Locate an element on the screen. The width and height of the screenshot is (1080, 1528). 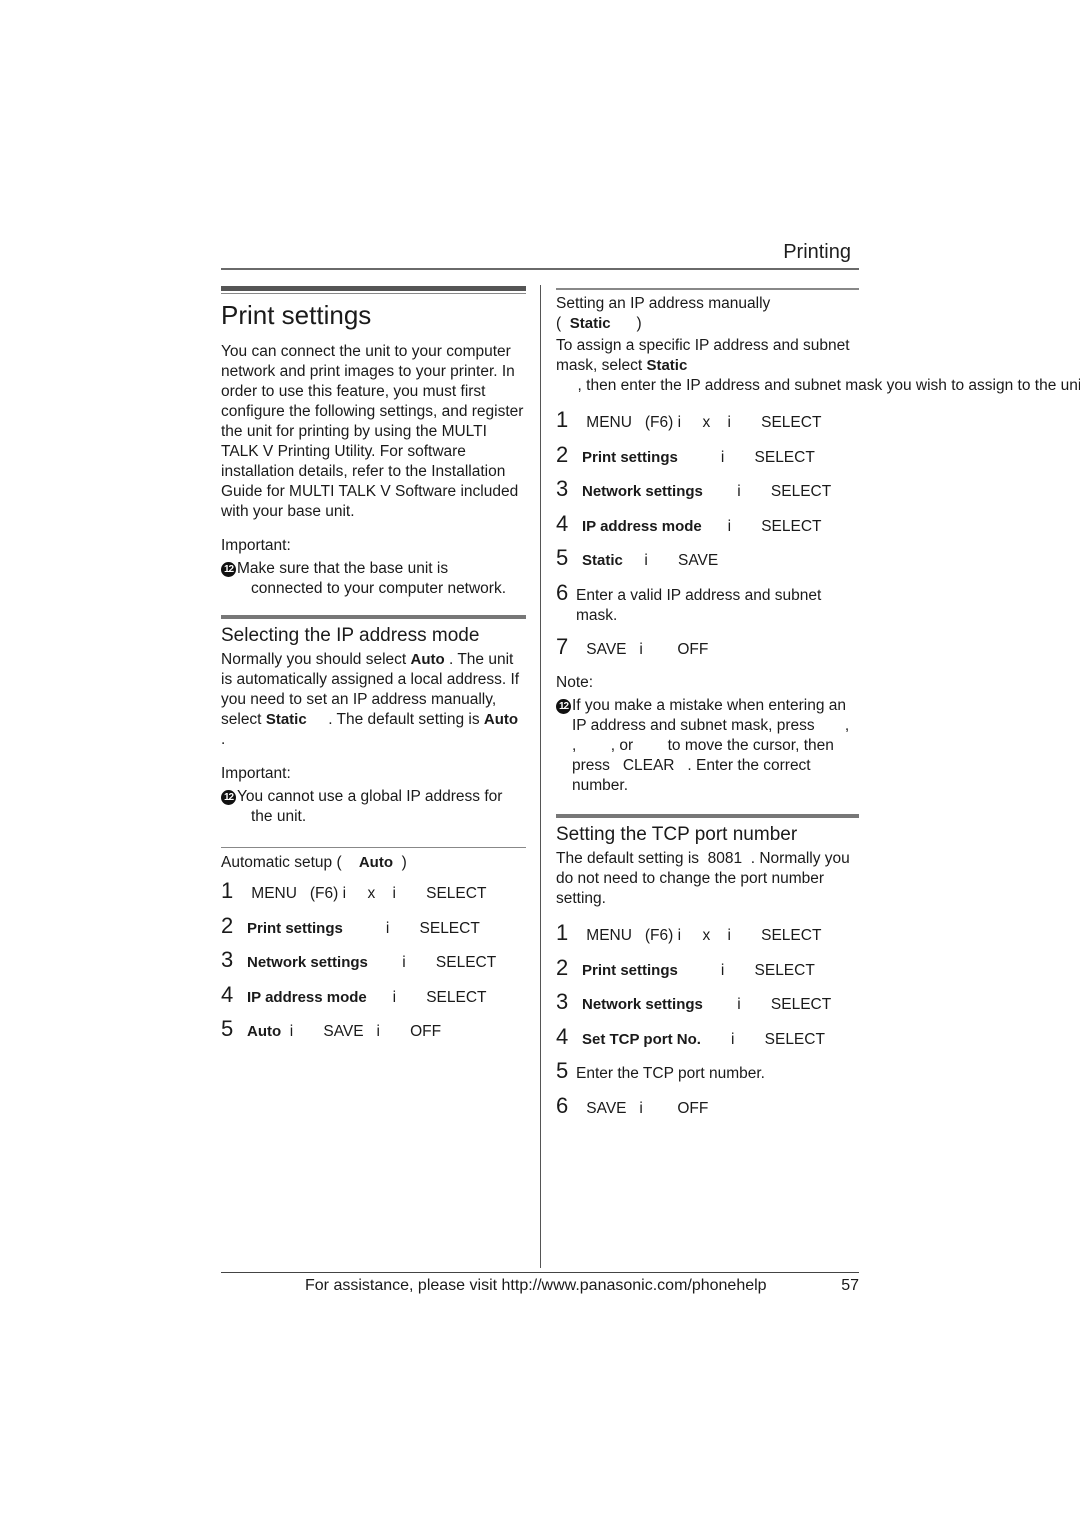
auto-setup-heading: Automatic setup ( Auto ) is located at coordinates (314, 862).